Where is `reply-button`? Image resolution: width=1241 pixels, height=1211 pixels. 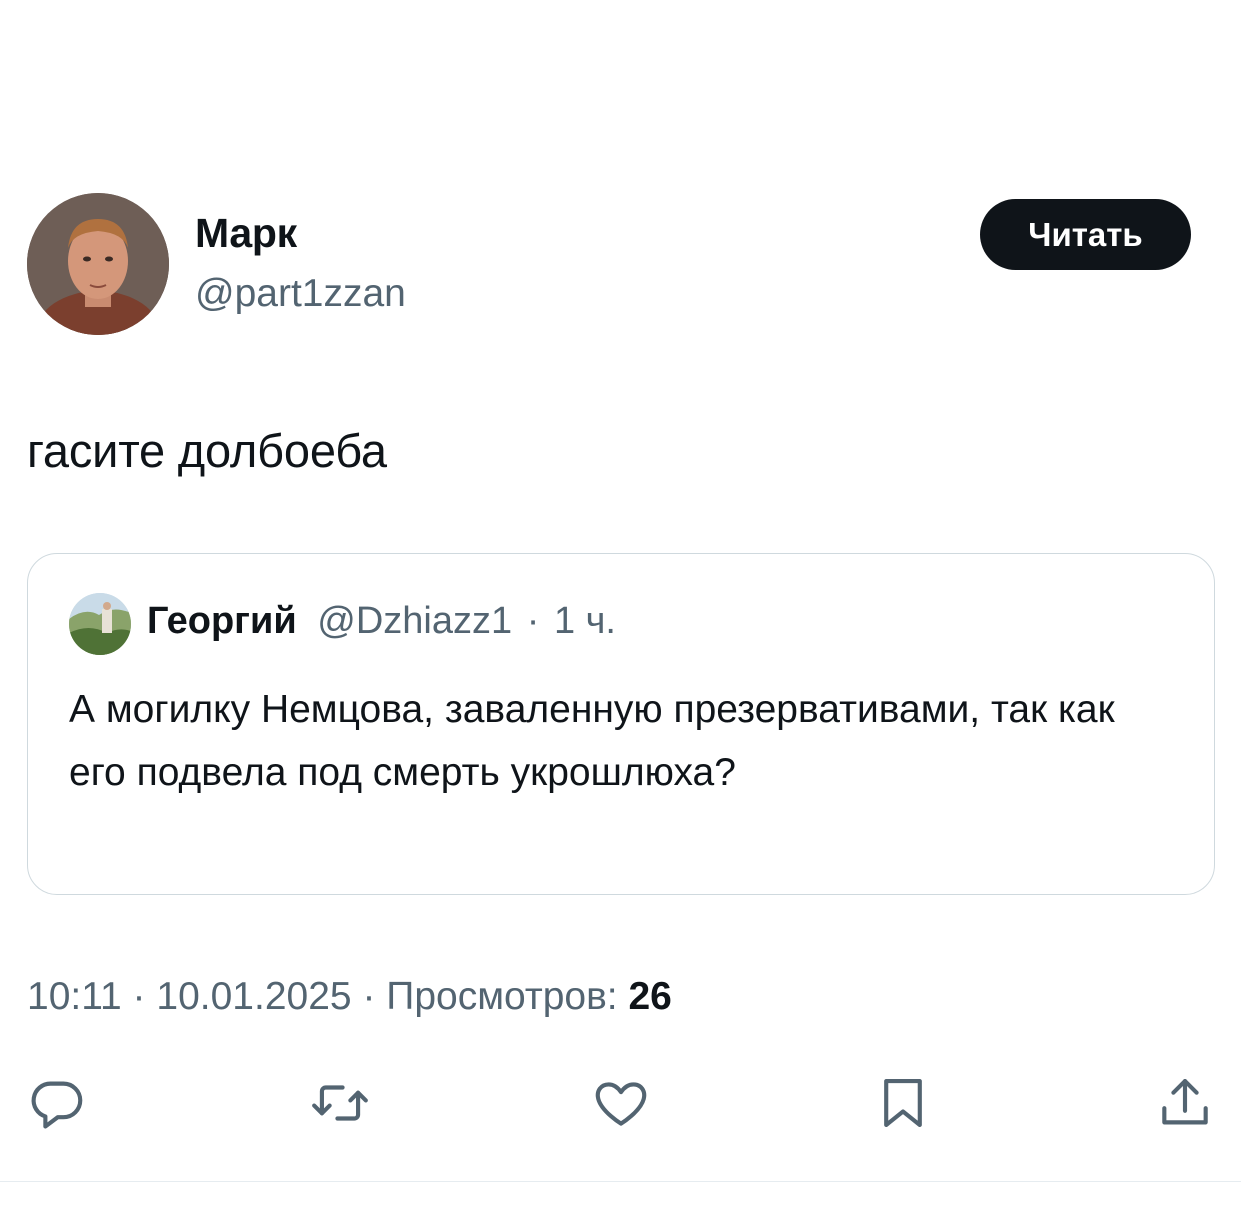
reply-button is located at coordinates (57, 1103).